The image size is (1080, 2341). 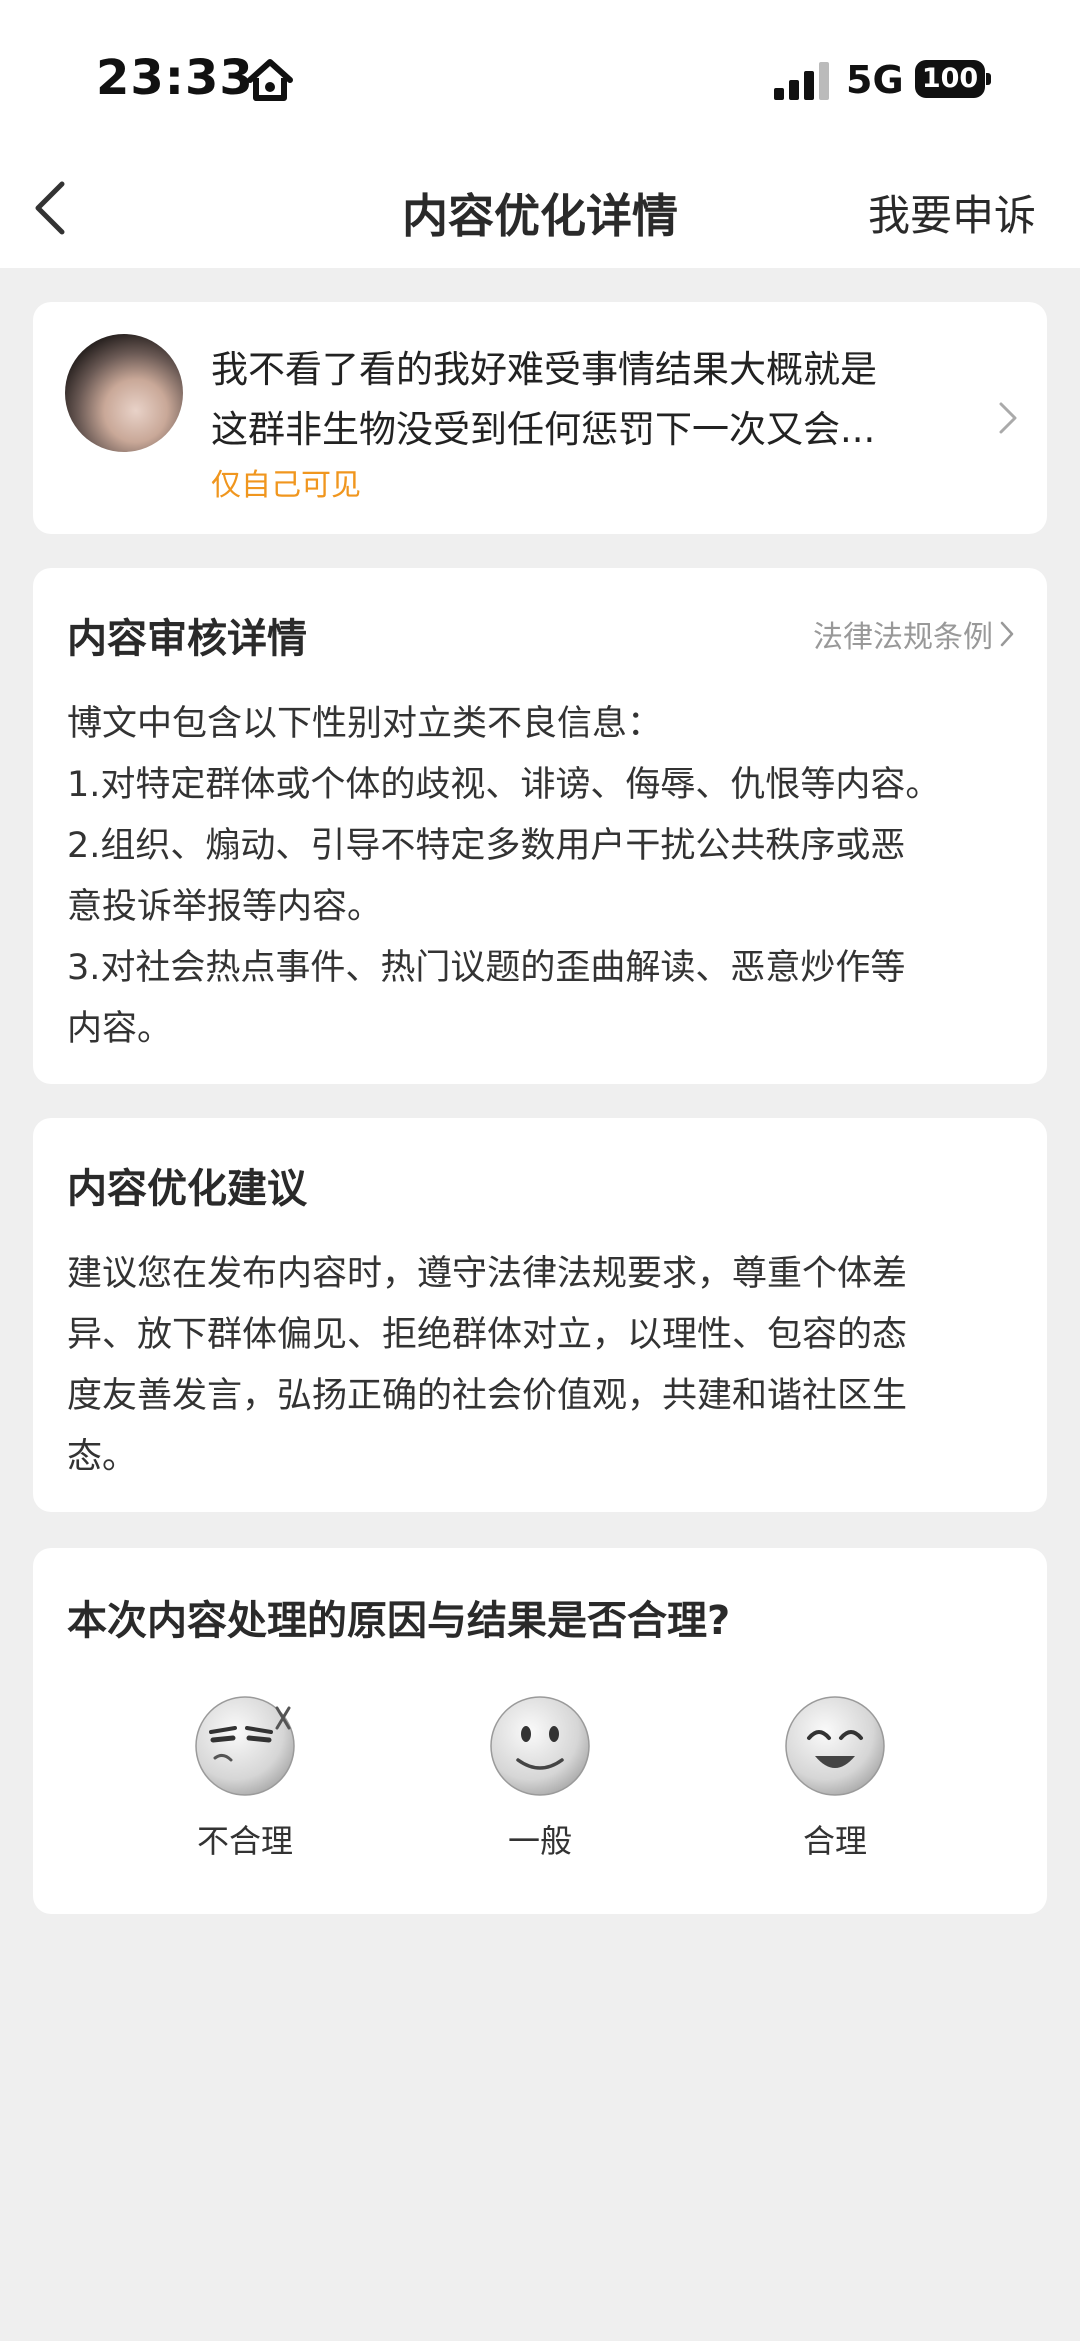 I want to click on feedback-question: 本次内容处理的原因与结果是否合理?, so click(x=399, y=1621).